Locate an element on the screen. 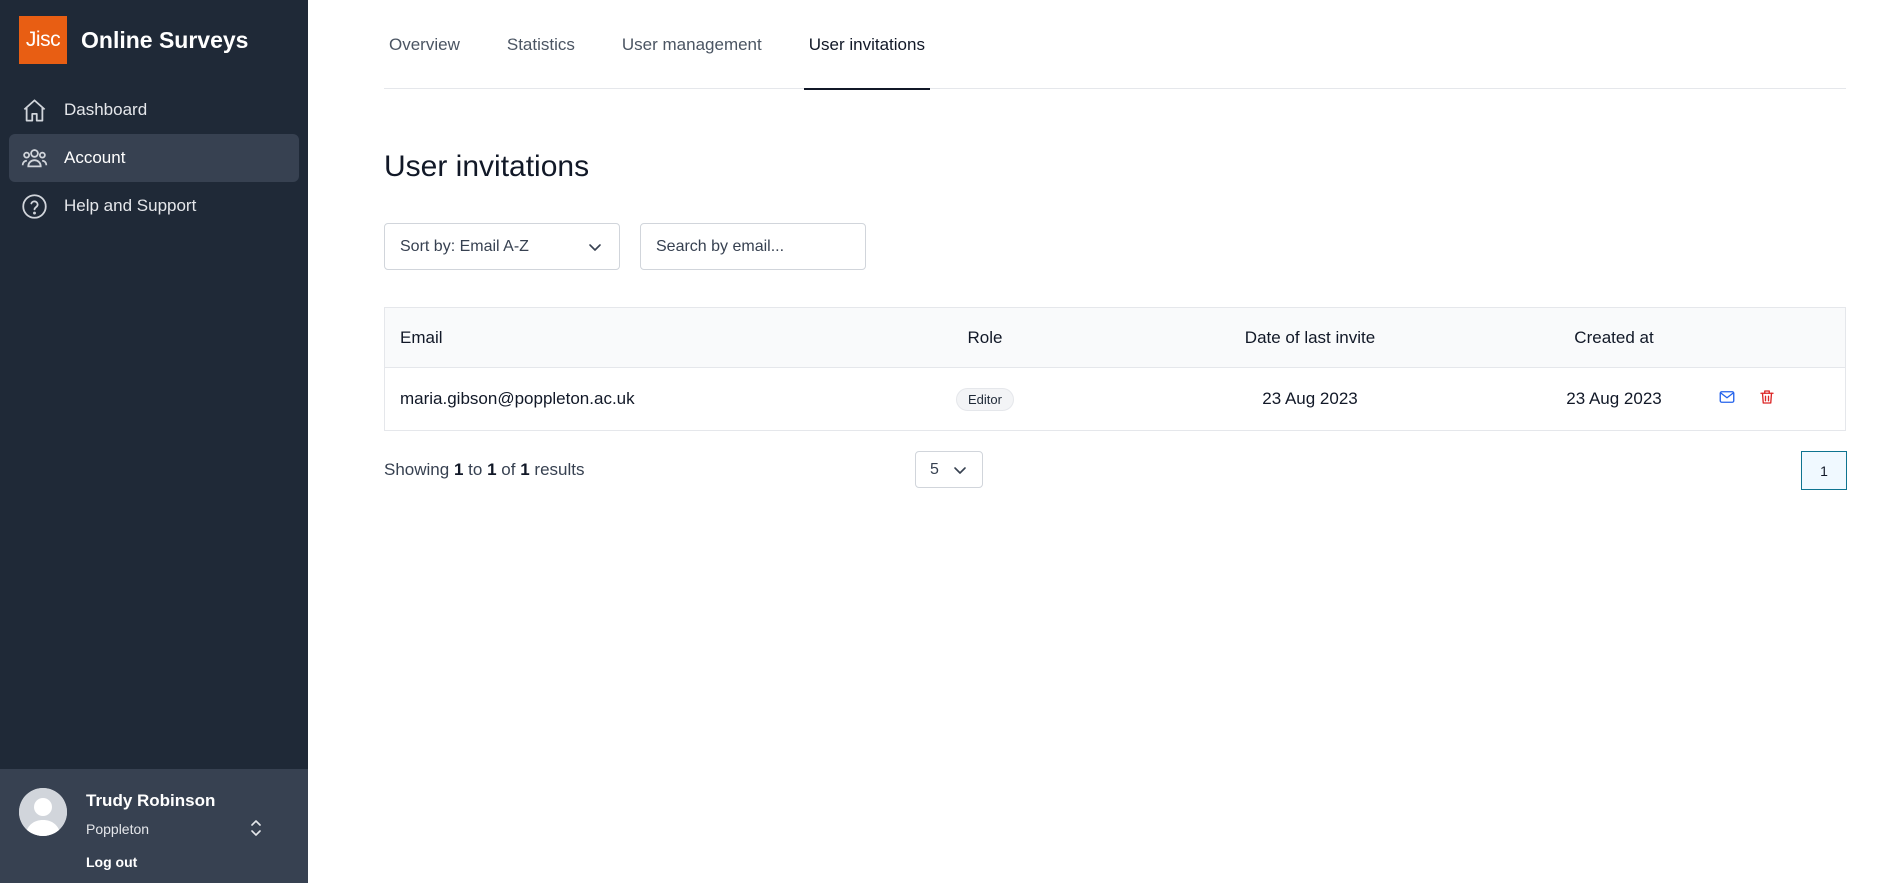 This screenshot has width=1893, height=883. sidebar-item-account: Account is located at coordinates (154, 158).